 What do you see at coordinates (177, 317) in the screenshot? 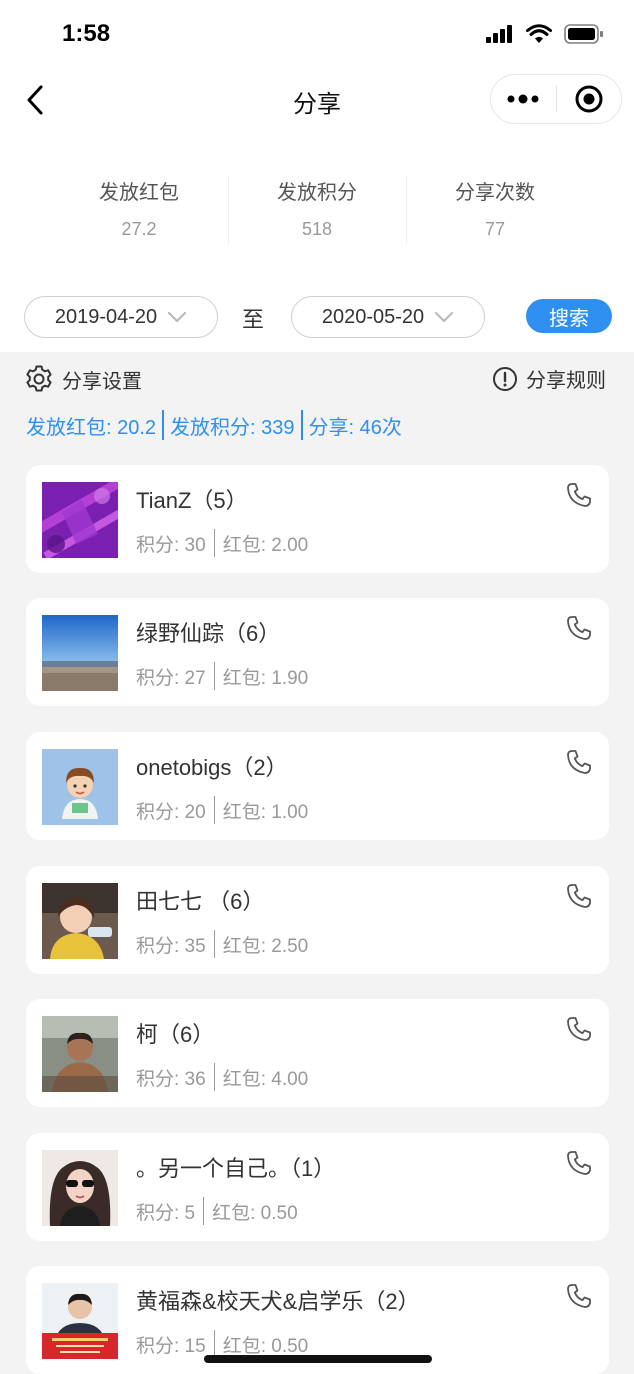
I see `chevron-down-icon` at bounding box center [177, 317].